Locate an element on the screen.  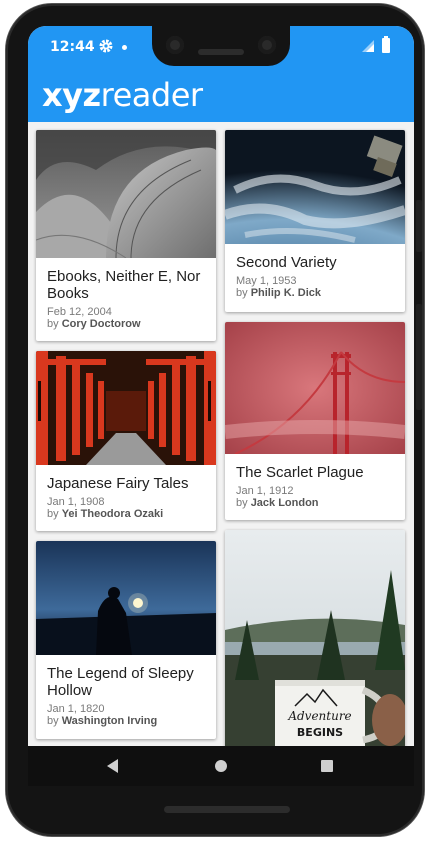
book-author: by Washington Irving is located at coordinates (127, 721).